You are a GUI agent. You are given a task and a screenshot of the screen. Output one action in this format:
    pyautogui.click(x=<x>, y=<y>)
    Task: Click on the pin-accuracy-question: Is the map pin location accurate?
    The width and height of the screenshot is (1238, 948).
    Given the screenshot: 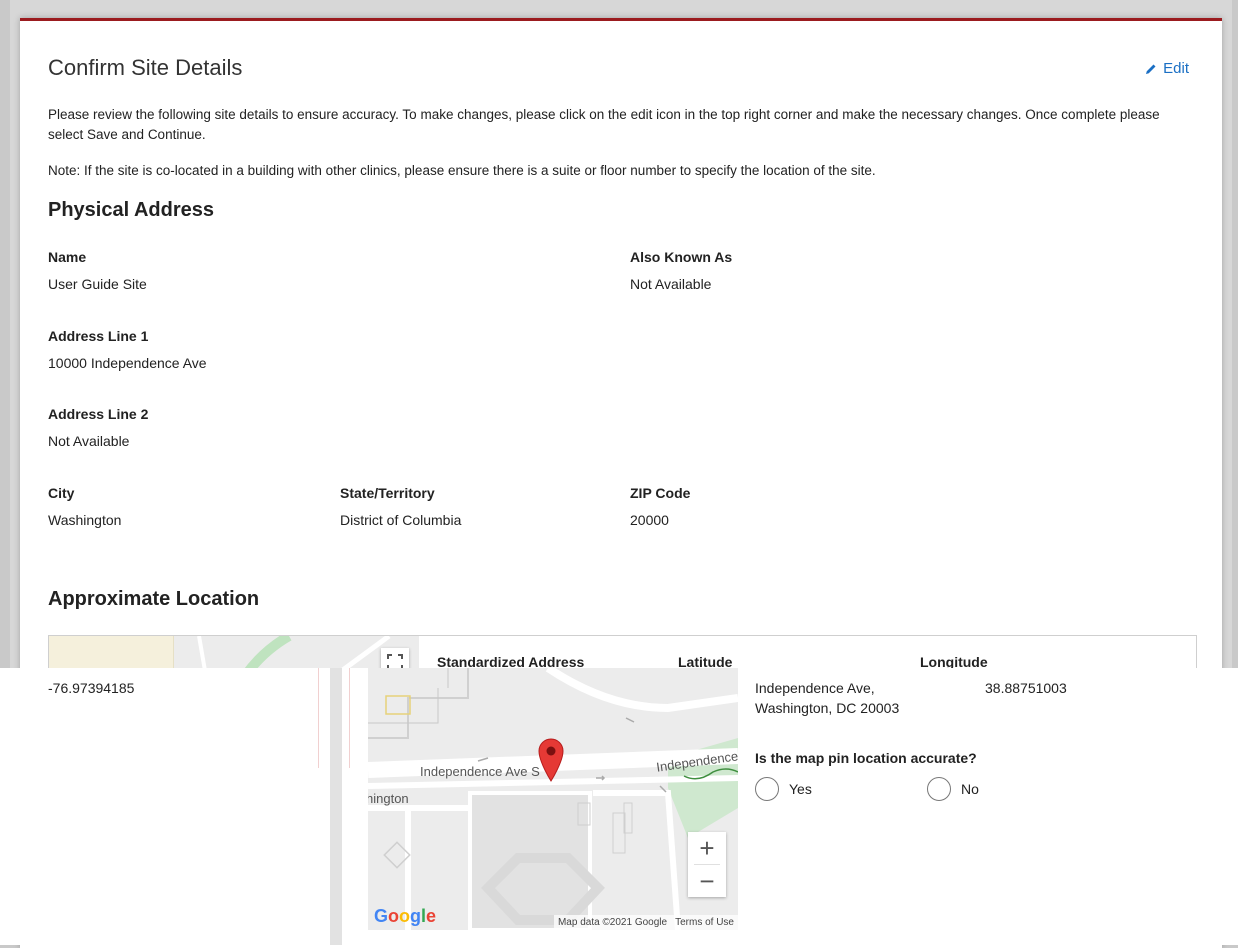 What is the action you would take?
    pyautogui.click(x=866, y=758)
    